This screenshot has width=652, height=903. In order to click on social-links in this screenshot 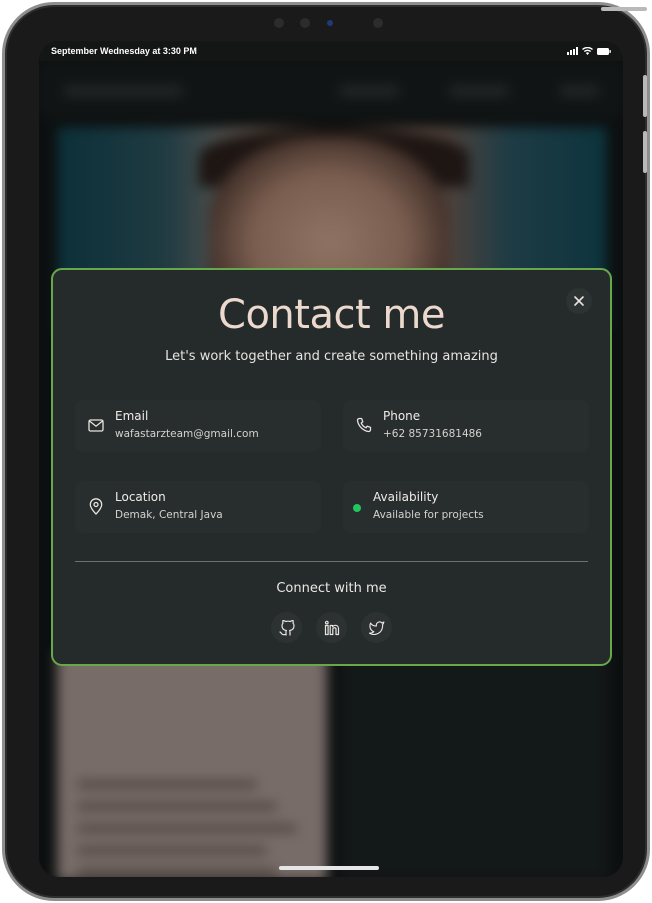, I will do `click(331, 627)`.